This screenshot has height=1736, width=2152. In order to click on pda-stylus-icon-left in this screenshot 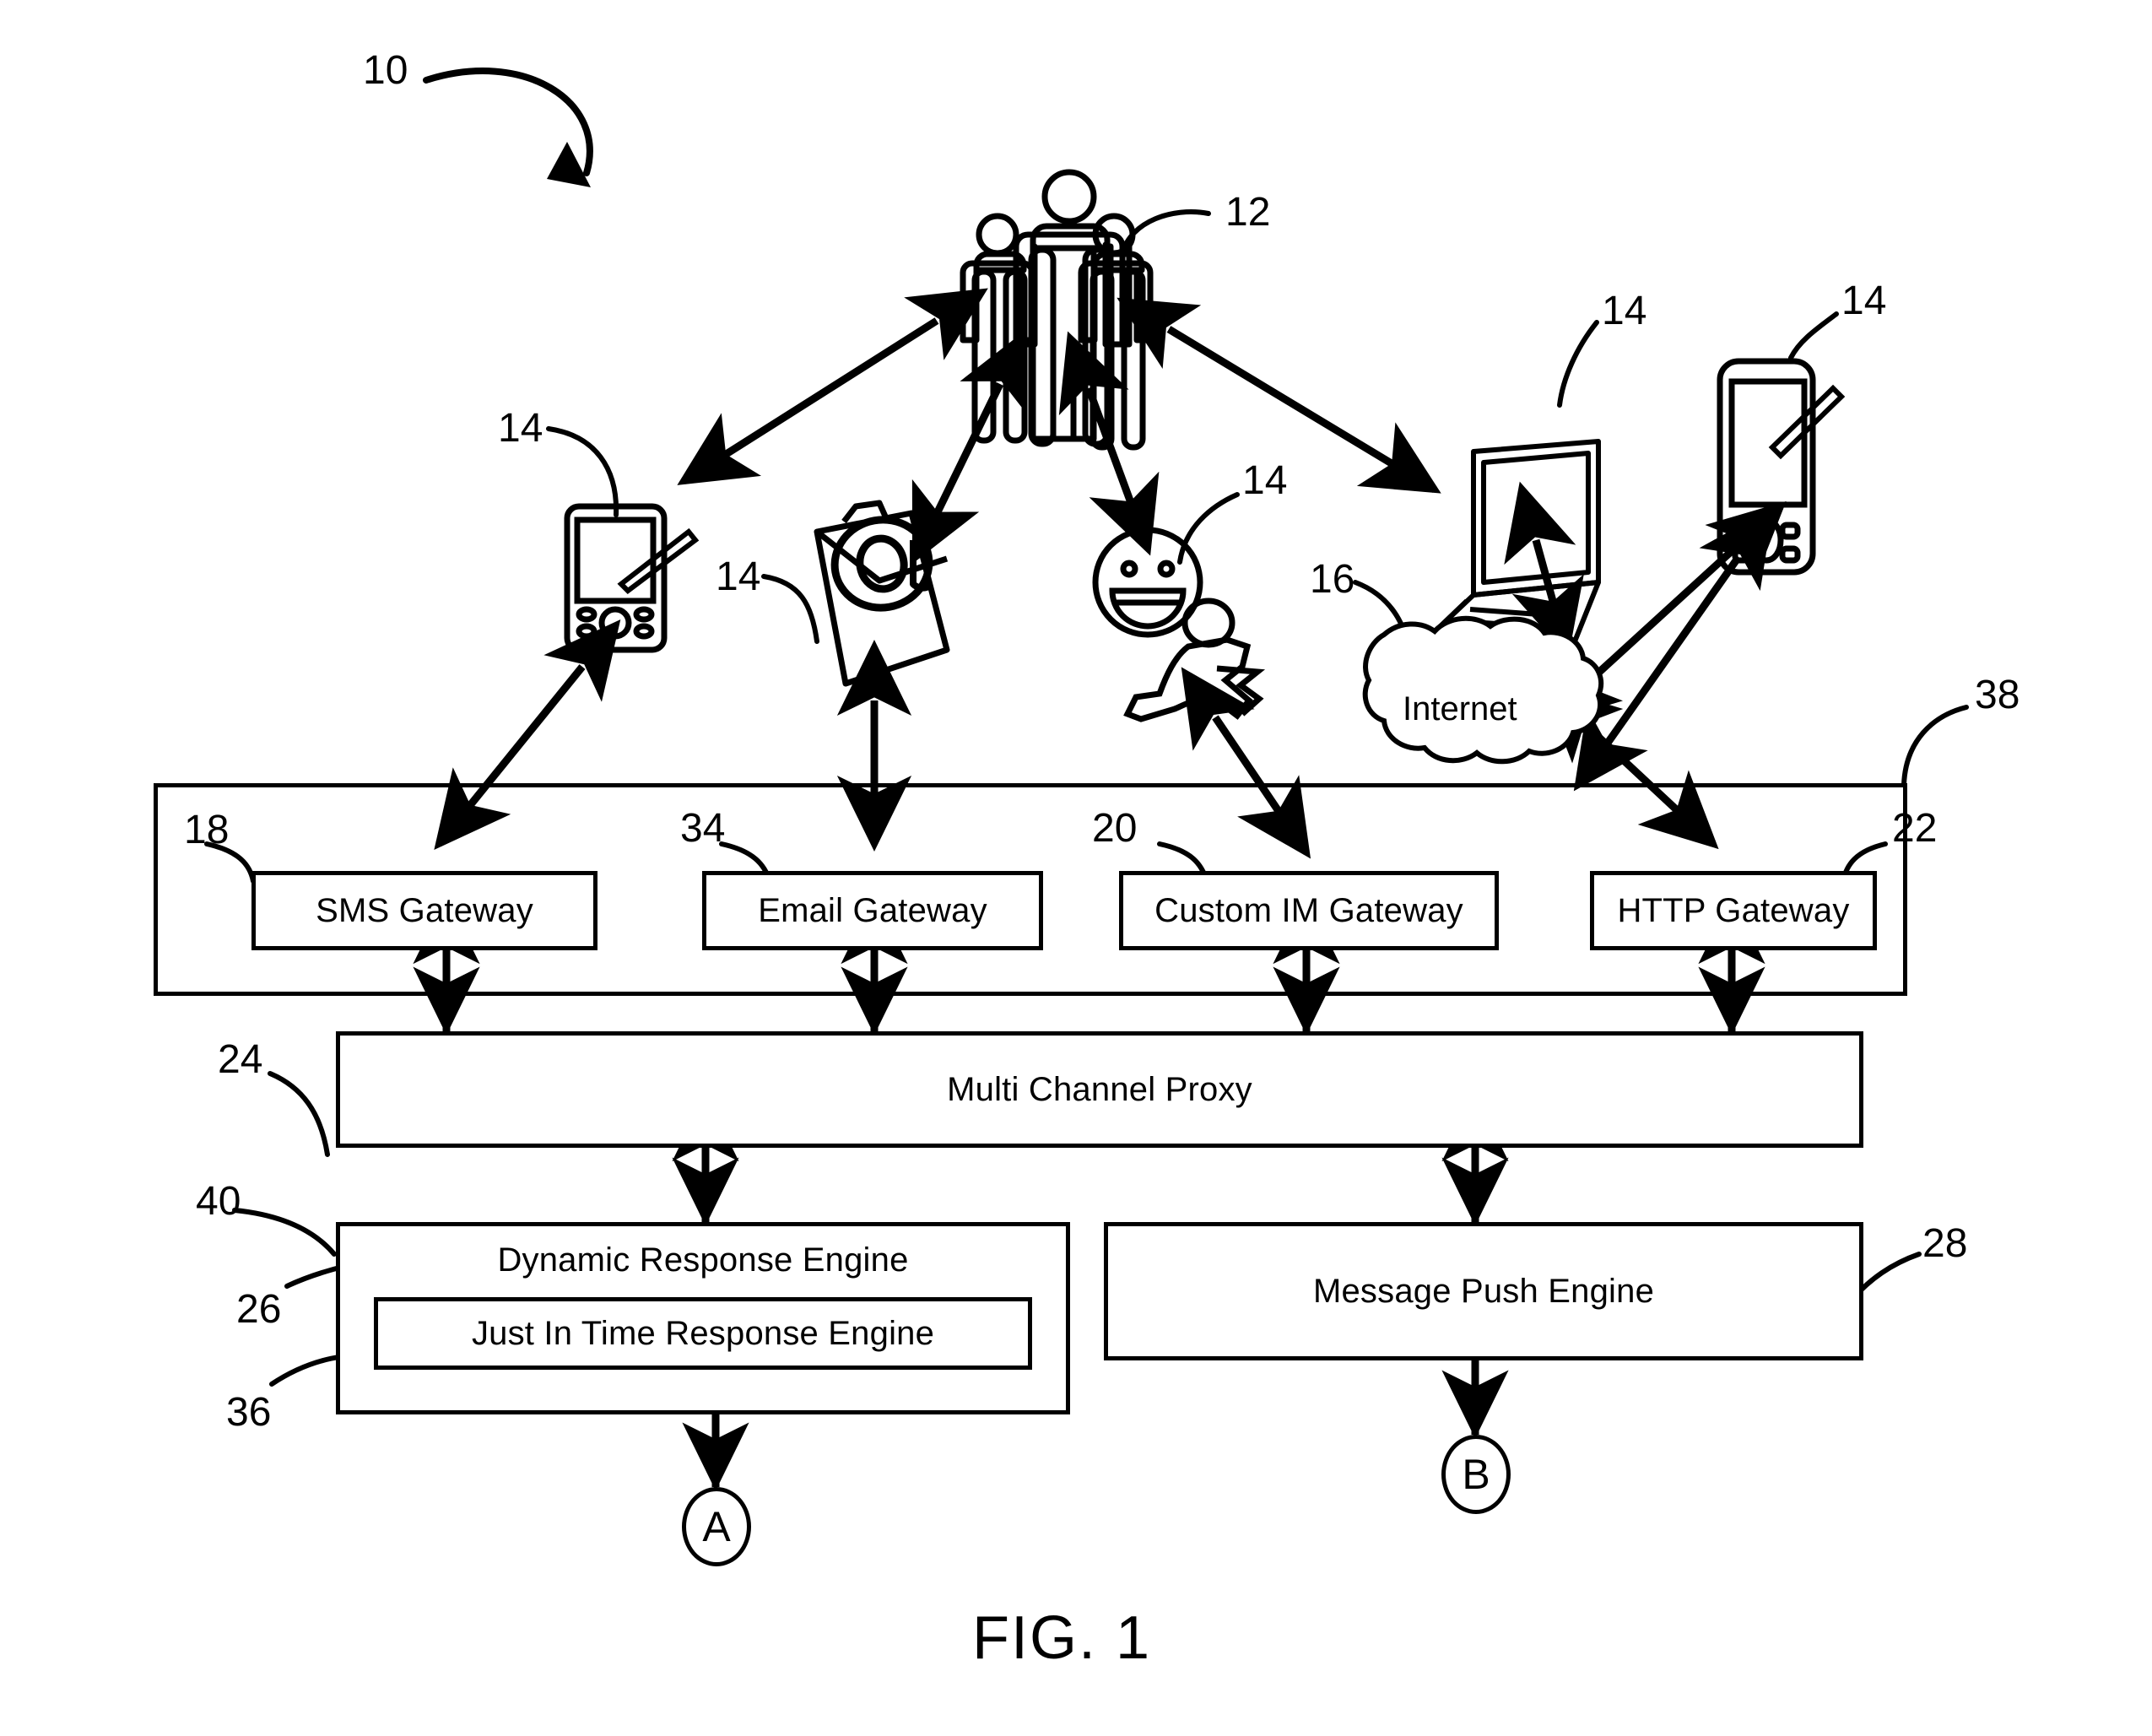, I will do `click(632, 578)`.